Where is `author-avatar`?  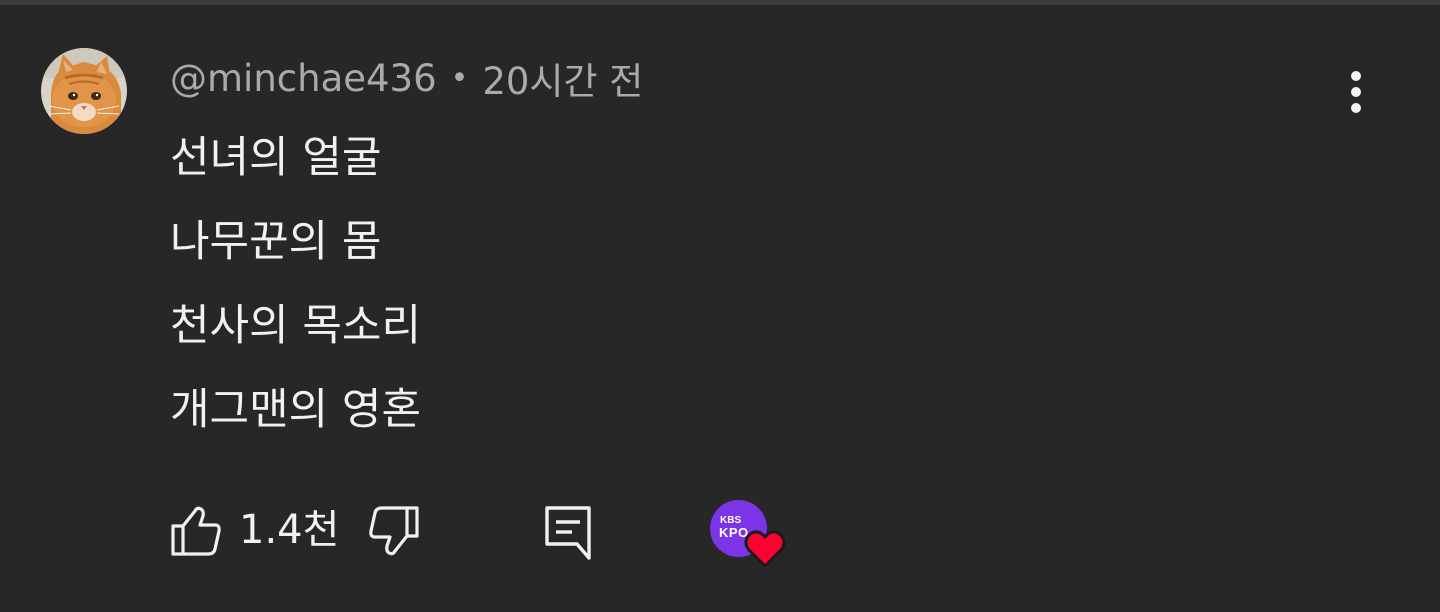
author-avatar is located at coordinates (84, 91).